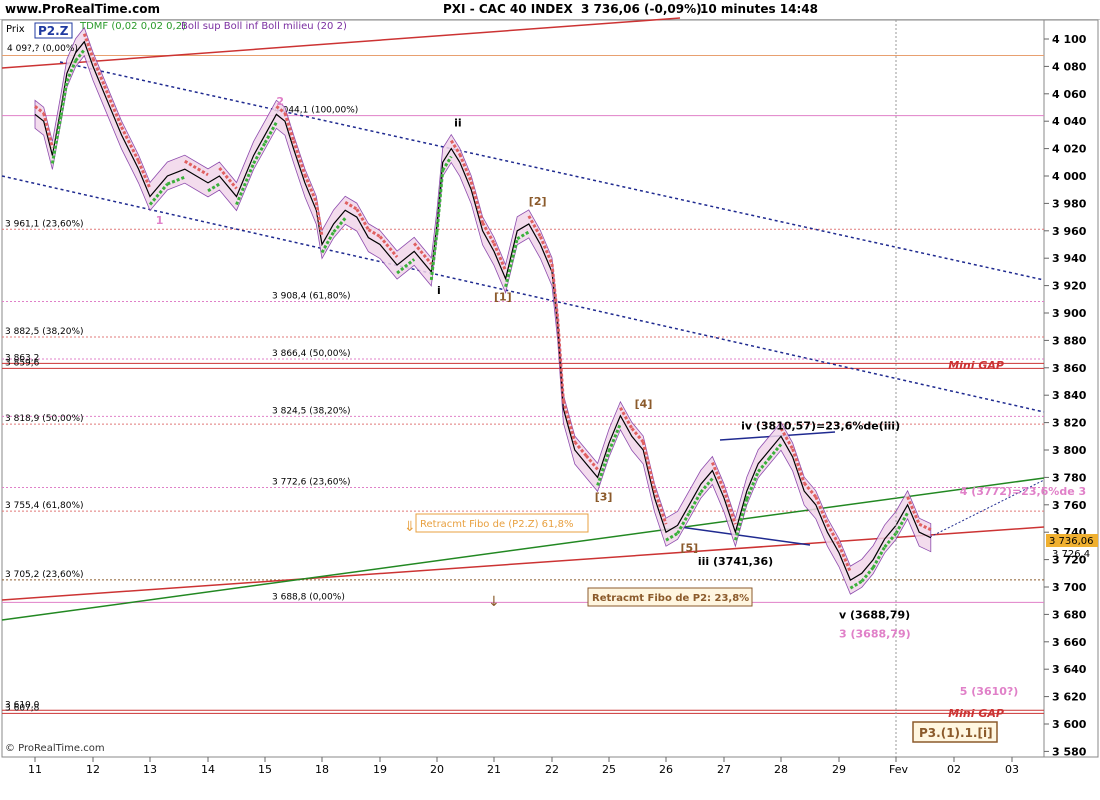 The height and width of the screenshot is (800, 1100). I want to click on bollinger-legend: Boll sup Boll inf Boll milieu (20 2), so click(264, 26).